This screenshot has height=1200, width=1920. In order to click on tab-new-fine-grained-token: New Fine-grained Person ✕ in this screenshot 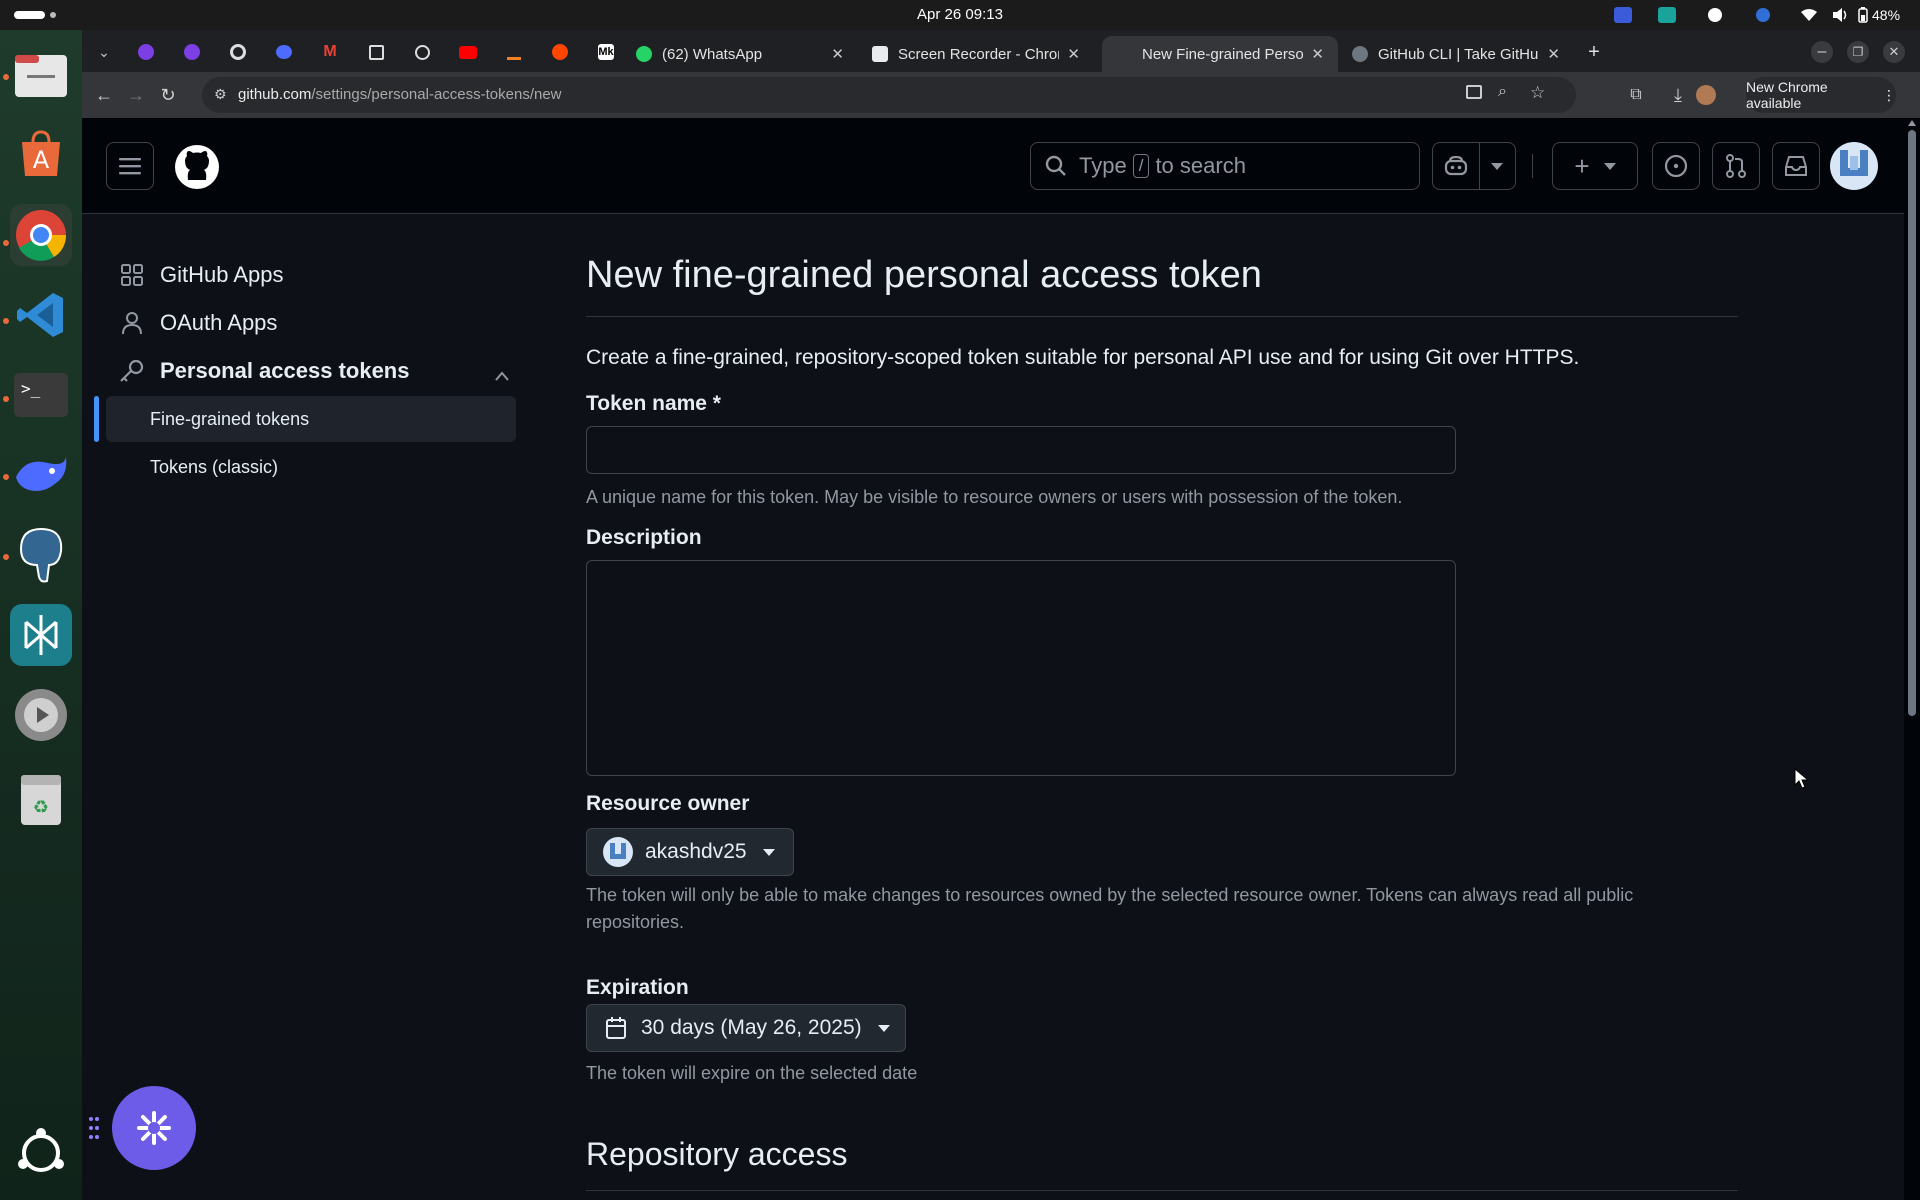, I will do `click(1220, 54)`.